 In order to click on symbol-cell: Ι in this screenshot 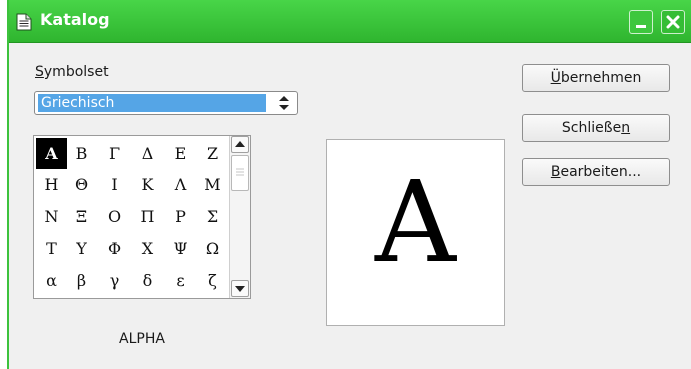, I will do `click(114, 184)`.